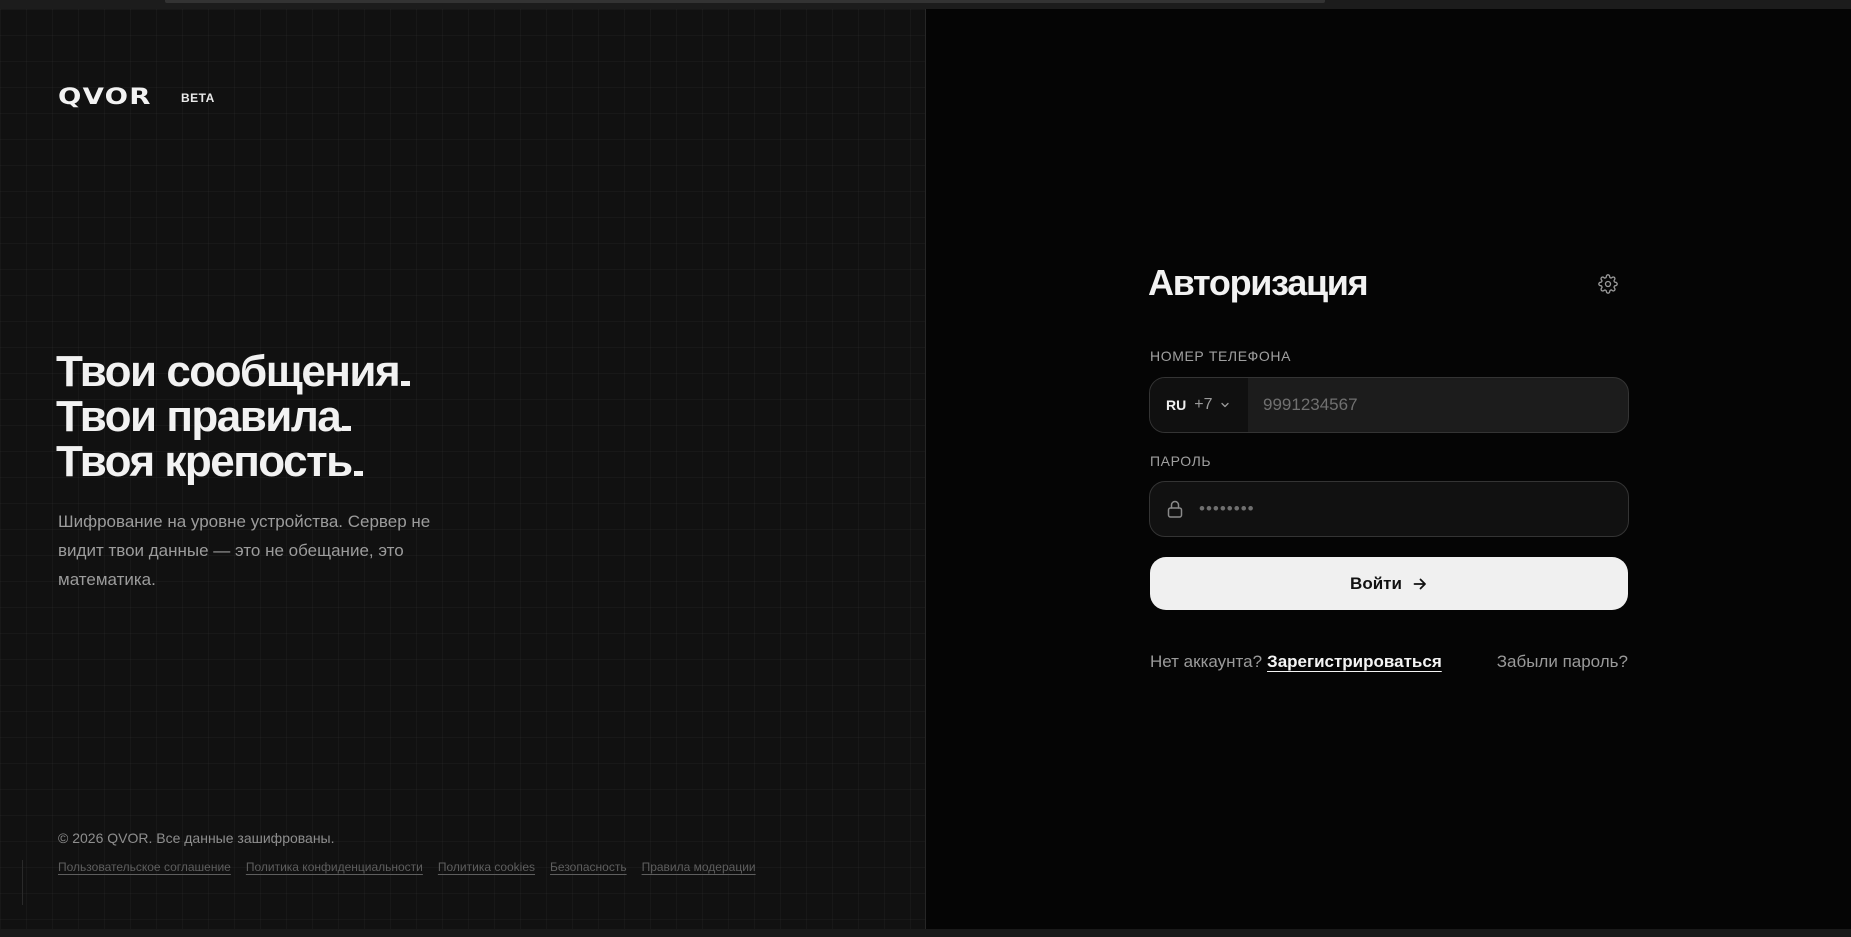 The height and width of the screenshot is (937, 1851). What do you see at coordinates (204, 461) in the screenshot?
I see `headline-text-3: Твоя крепость` at bounding box center [204, 461].